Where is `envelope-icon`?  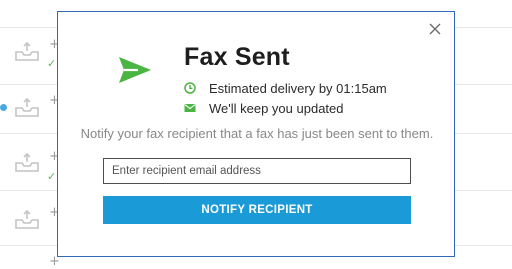 envelope-icon is located at coordinates (190, 108).